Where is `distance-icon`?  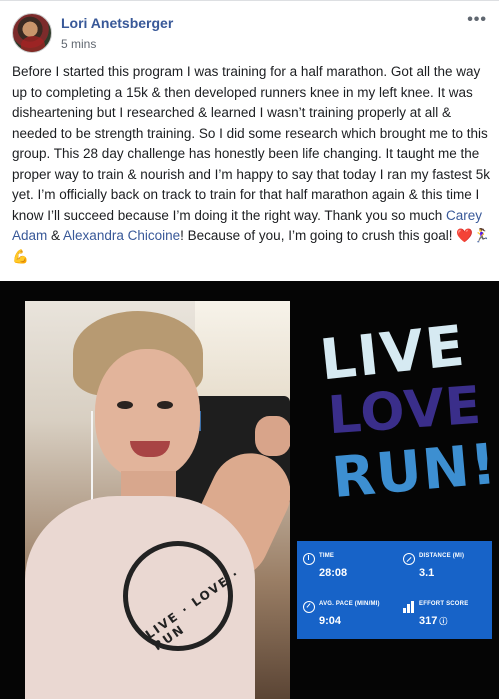
distance-icon is located at coordinates (409, 559).